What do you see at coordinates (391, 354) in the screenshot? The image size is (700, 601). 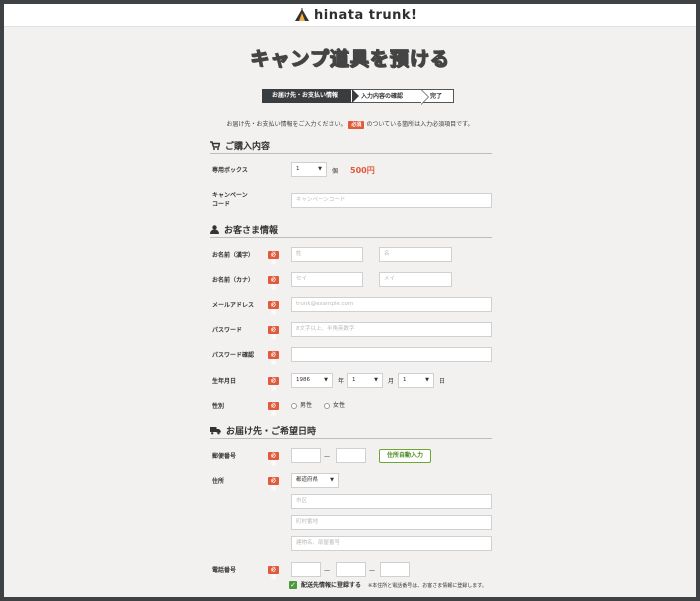 I see `password-confirm-input` at bounding box center [391, 354].